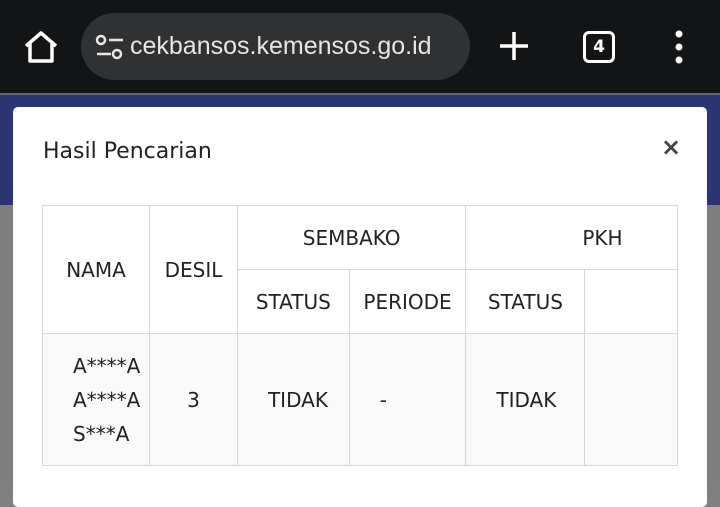  What do you see at coordinates (407, 301) in the screenshot?
I see `header-sembako-periode: PERIODE` at bounding box center [407, 301].